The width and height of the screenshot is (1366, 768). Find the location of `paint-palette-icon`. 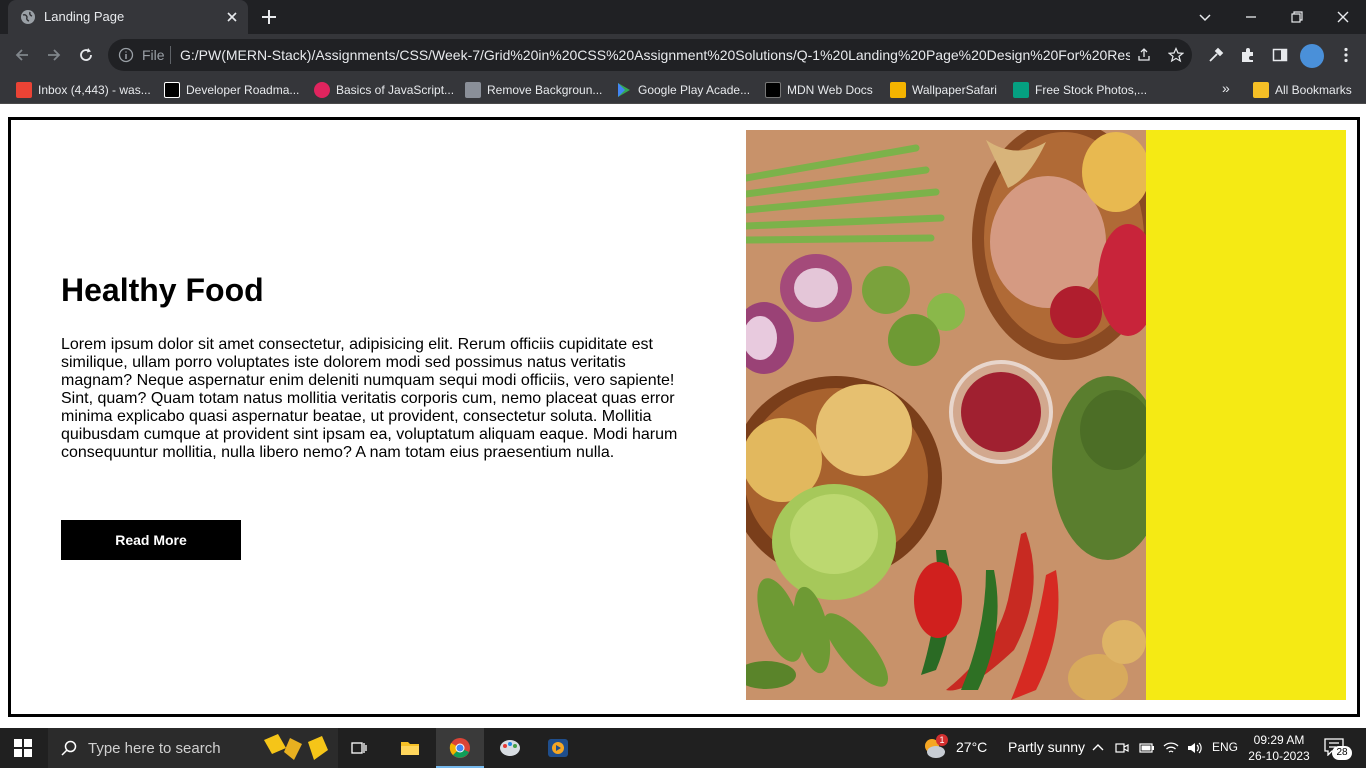

paint-palette-icon is located at coordinates (510, 748).